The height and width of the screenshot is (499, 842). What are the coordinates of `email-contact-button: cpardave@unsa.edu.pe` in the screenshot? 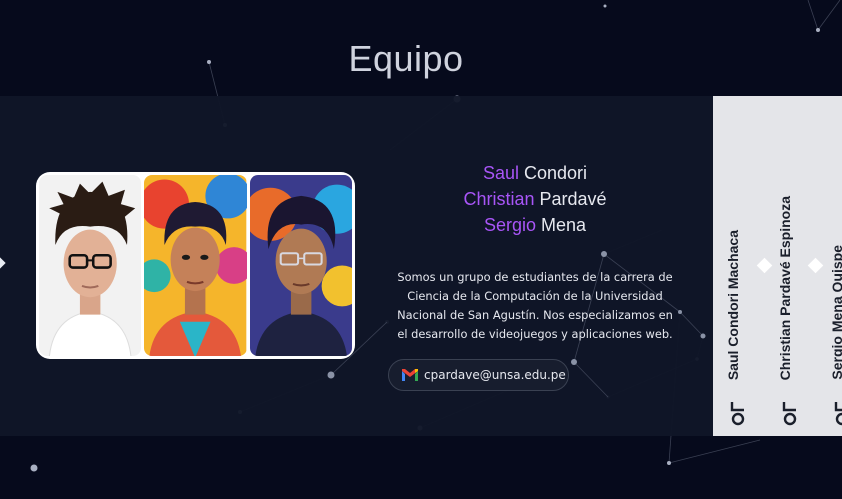 It's located at (478, 375).